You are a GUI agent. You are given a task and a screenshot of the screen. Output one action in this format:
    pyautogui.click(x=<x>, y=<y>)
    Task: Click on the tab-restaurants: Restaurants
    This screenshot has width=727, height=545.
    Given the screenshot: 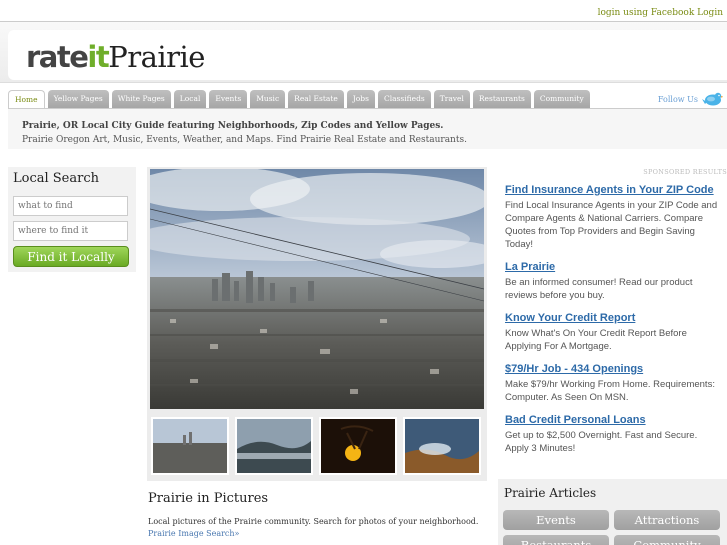 What is the action you would take?
    pyautogui.click(x=501, y=99)
    